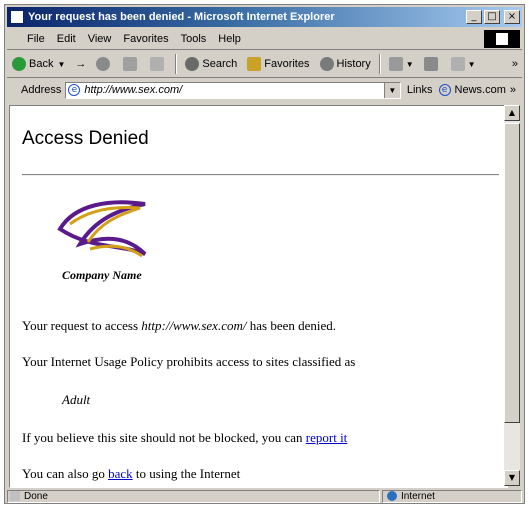  I want to click on home-icon, so click(157, 64).